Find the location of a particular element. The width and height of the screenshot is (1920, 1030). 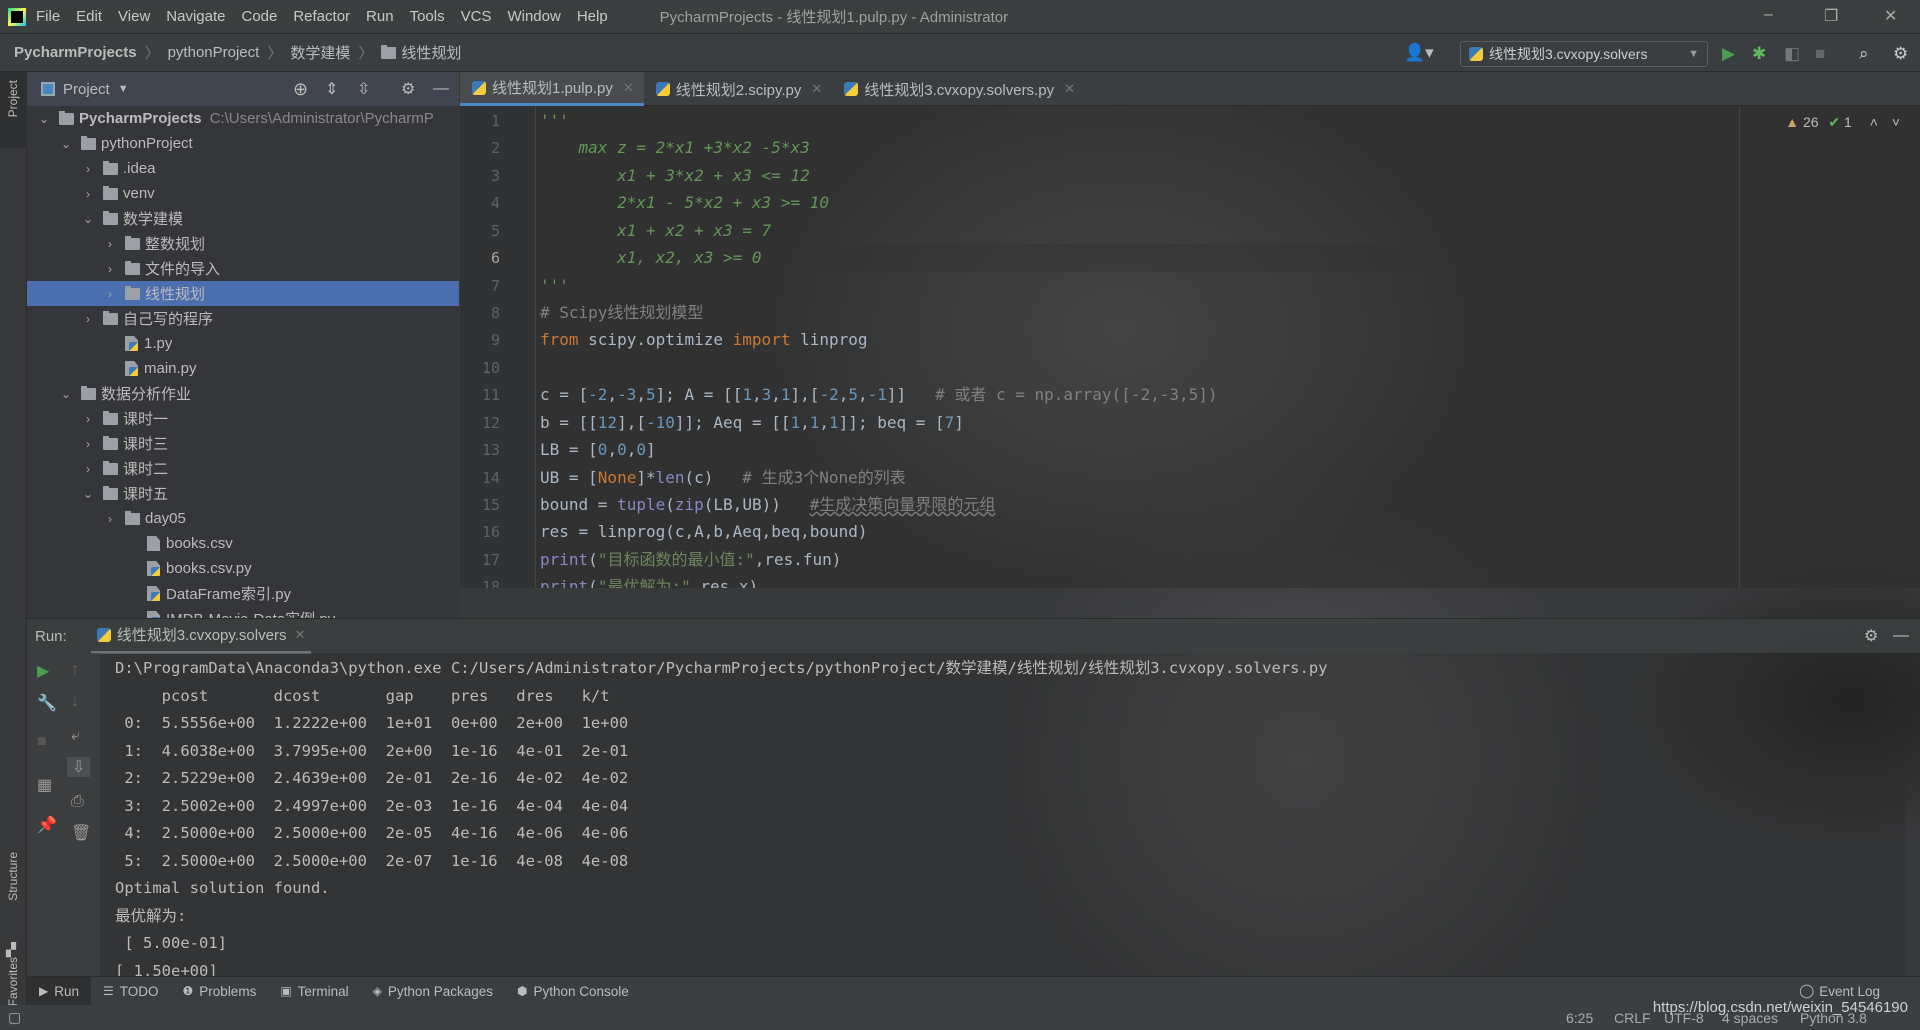

inspection-widget: ▲ 26 ✔ 1 ˄ ˅ is located at coordinates (1842, 122).